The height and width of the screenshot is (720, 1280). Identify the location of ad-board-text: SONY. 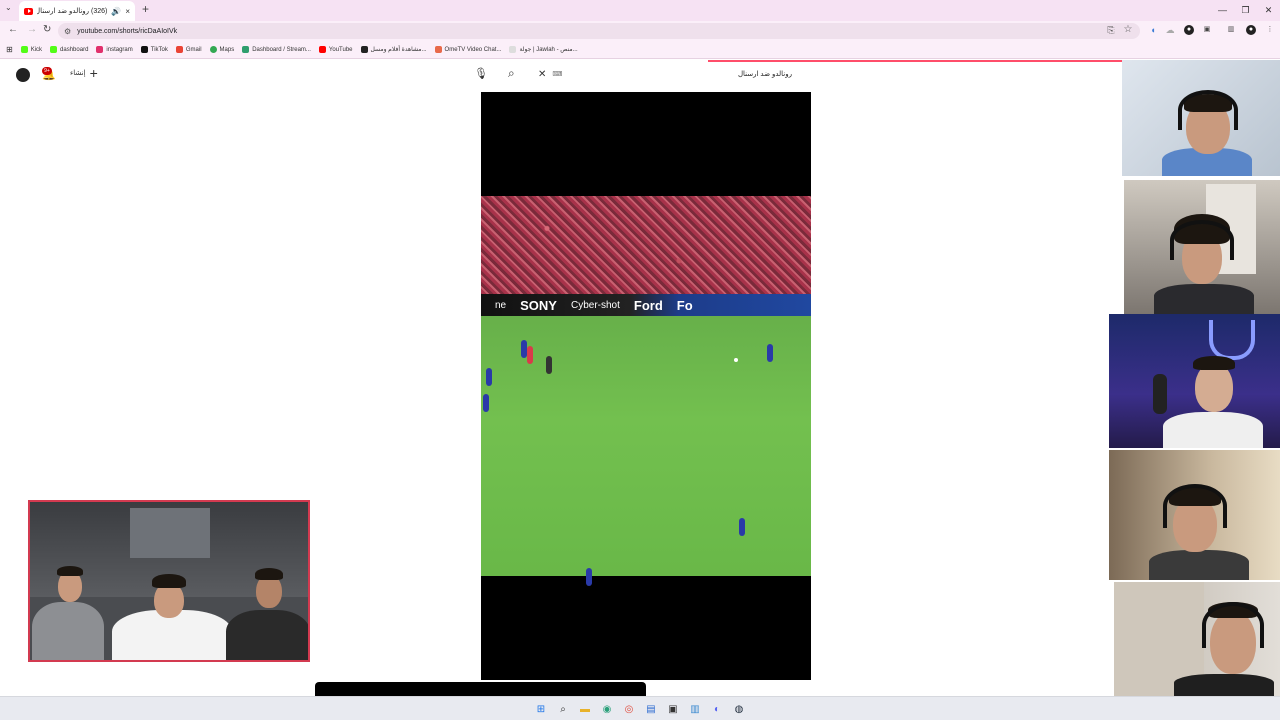
(538, 305).